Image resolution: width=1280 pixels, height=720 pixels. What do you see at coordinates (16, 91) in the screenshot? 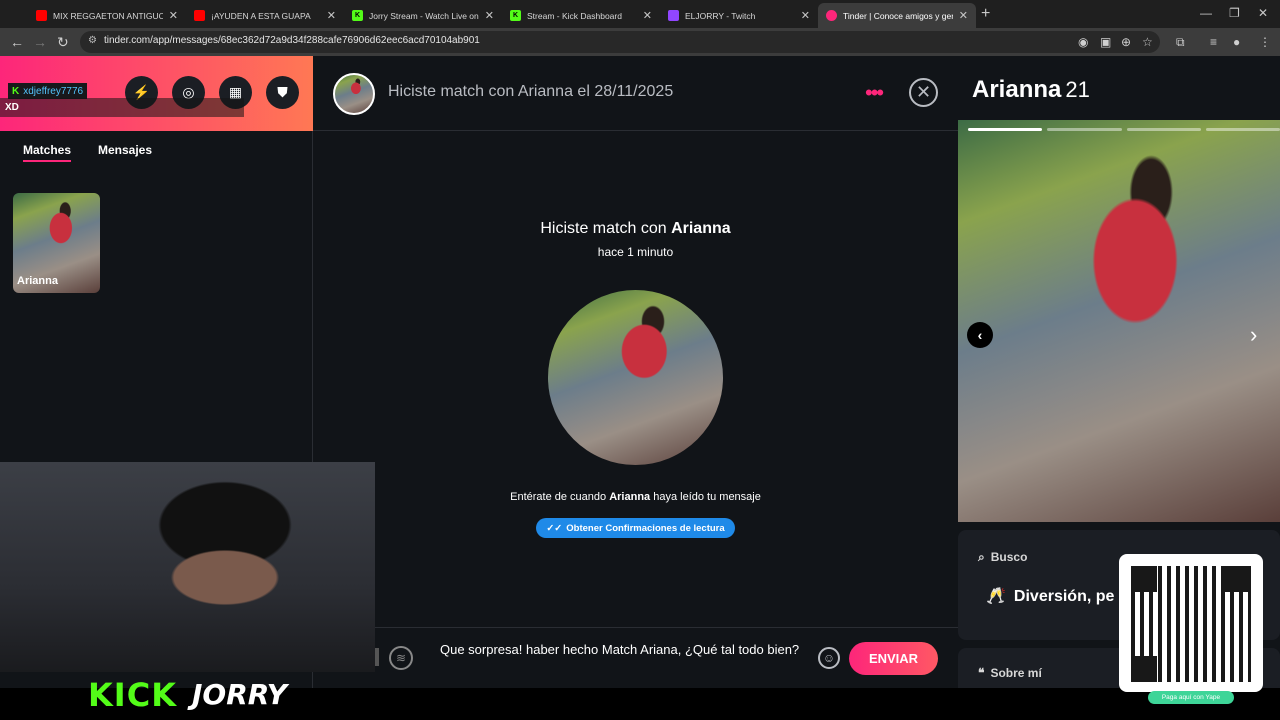
I see `kick-badge-letter: K` at bounding box center [16, 91].